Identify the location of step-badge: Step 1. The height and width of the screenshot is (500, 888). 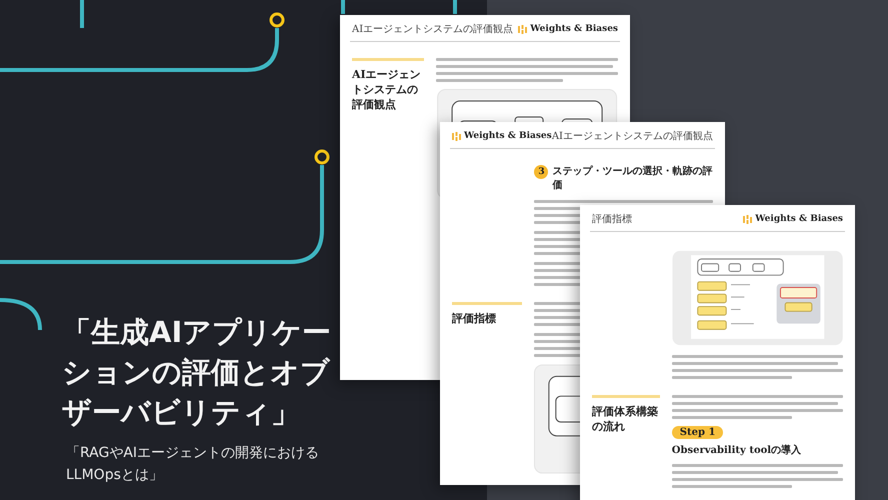
(698, 432).